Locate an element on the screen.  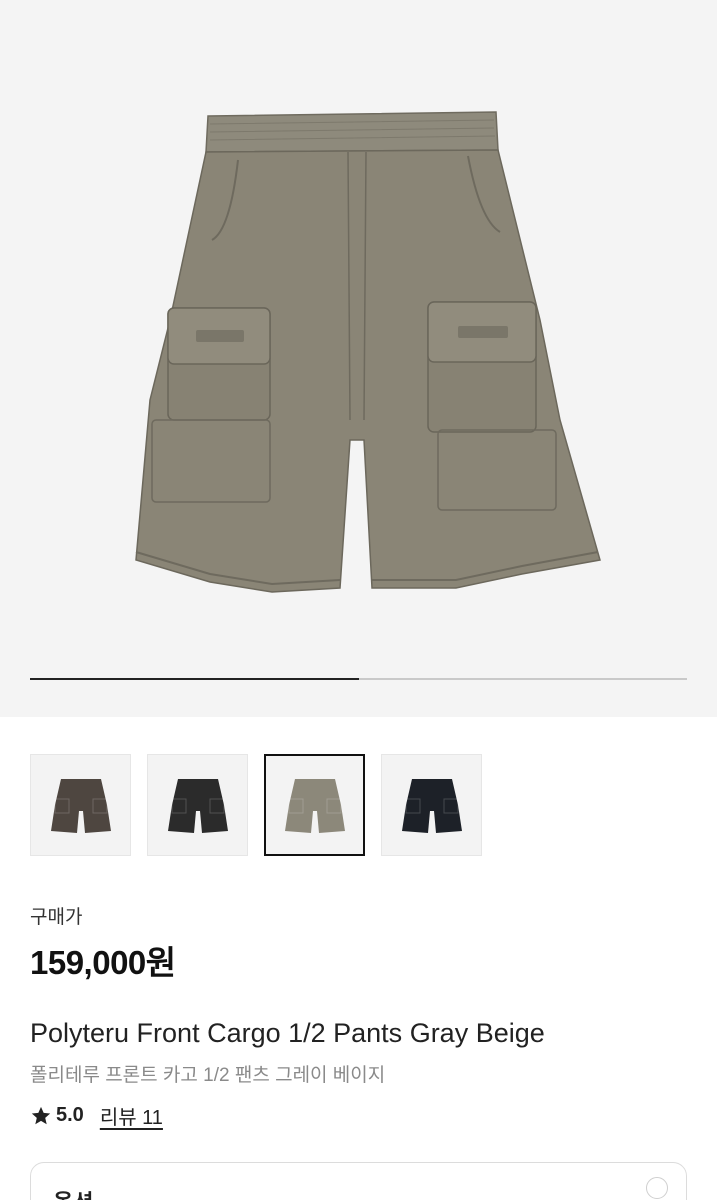
thumbnail-navy is located at coordinates (431, 805).